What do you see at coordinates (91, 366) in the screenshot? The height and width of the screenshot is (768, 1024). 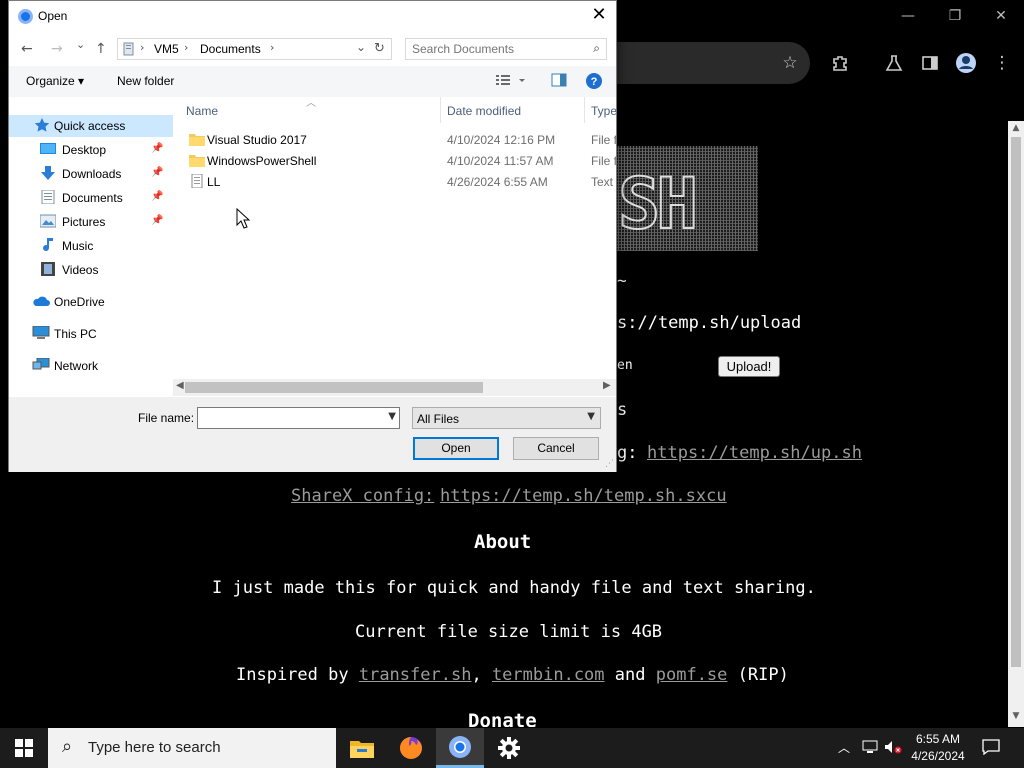 I see `sidebar-item-network: Network` at bounding box center [91, 366].